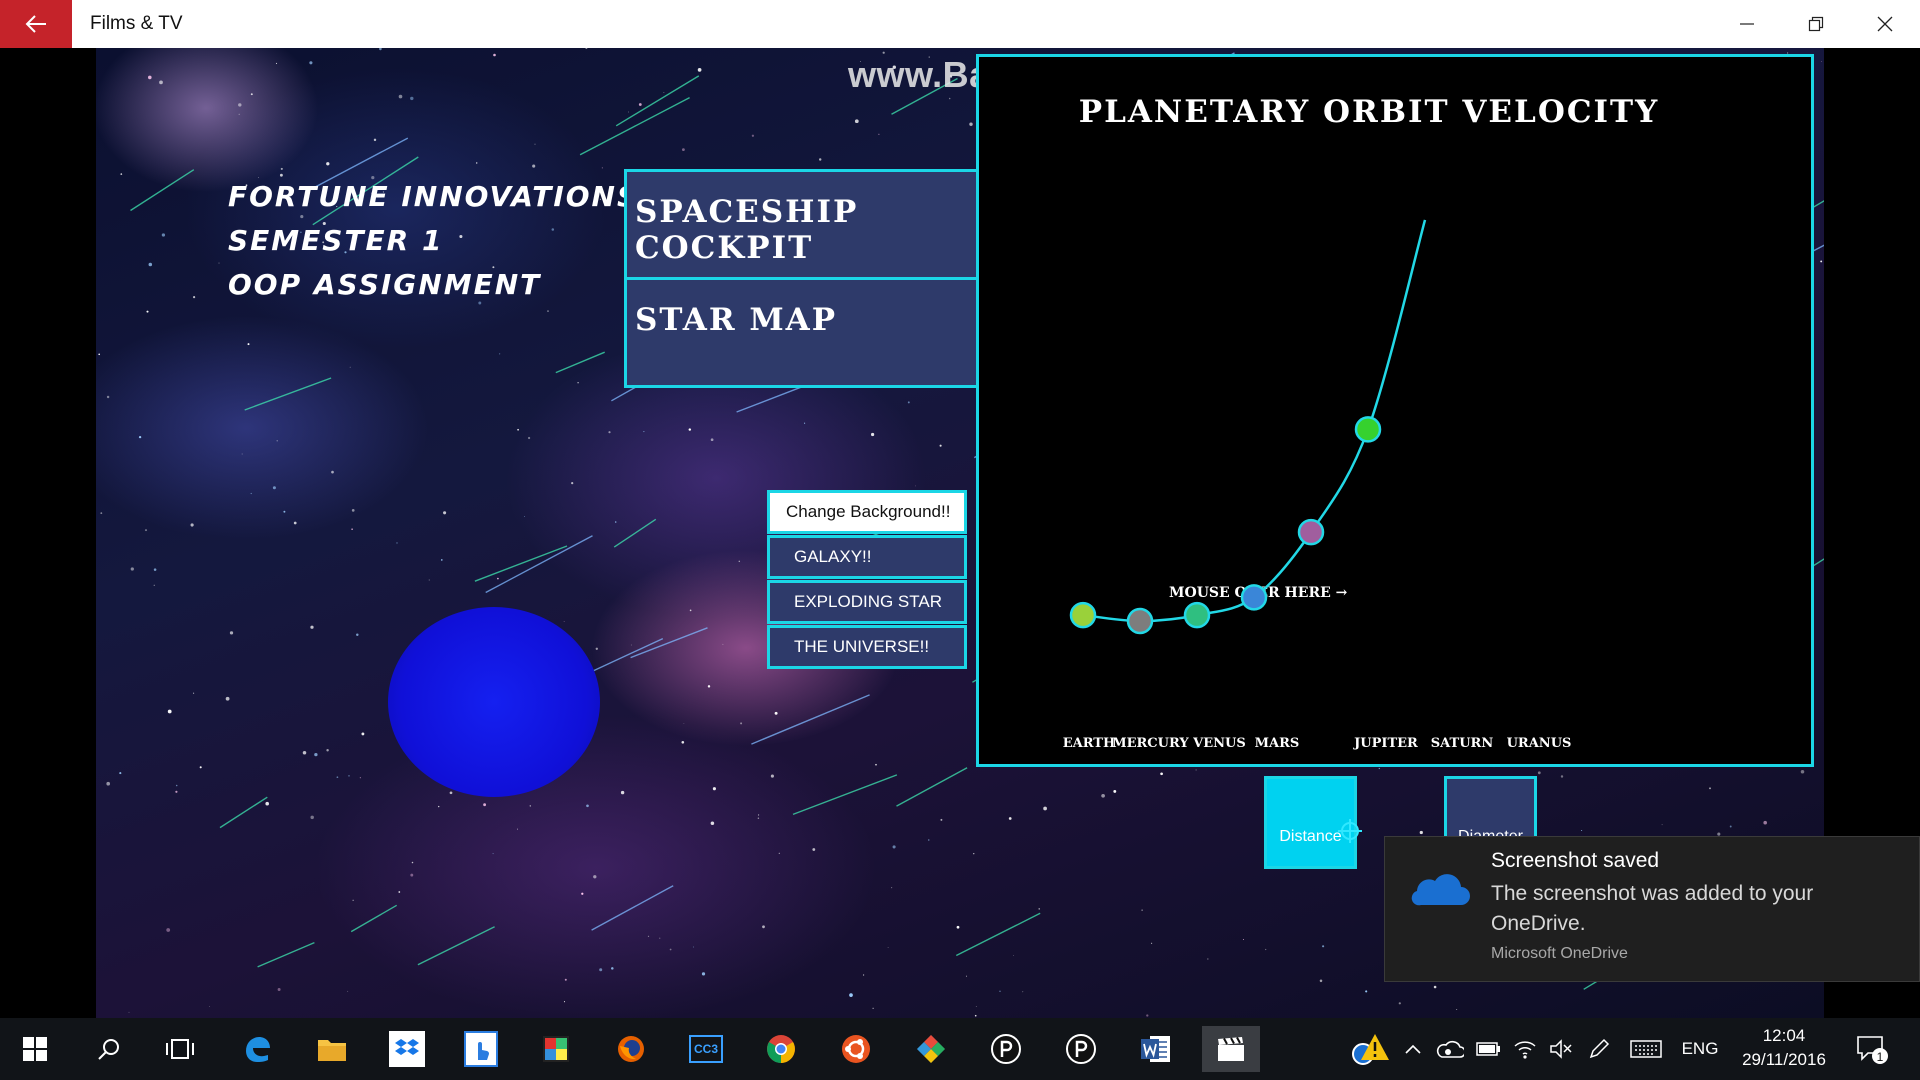  What do you see at coordinates (960, 1049) in the screenshot?
I see `taskbar: CC3 ENG 12:04 29/11/2016 1` at bounding box center [960, 1049].